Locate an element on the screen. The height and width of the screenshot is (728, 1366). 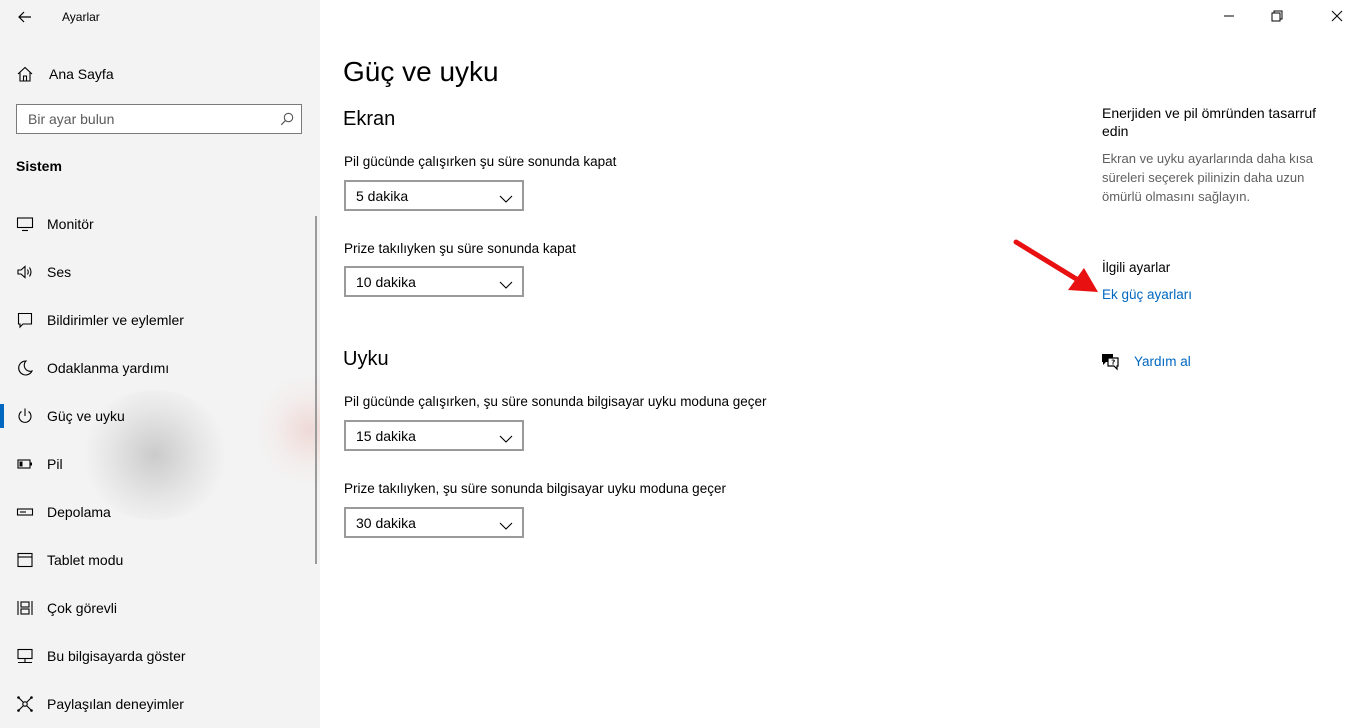
home-label: Ana Sayfa is located at coordinates (81, 74).